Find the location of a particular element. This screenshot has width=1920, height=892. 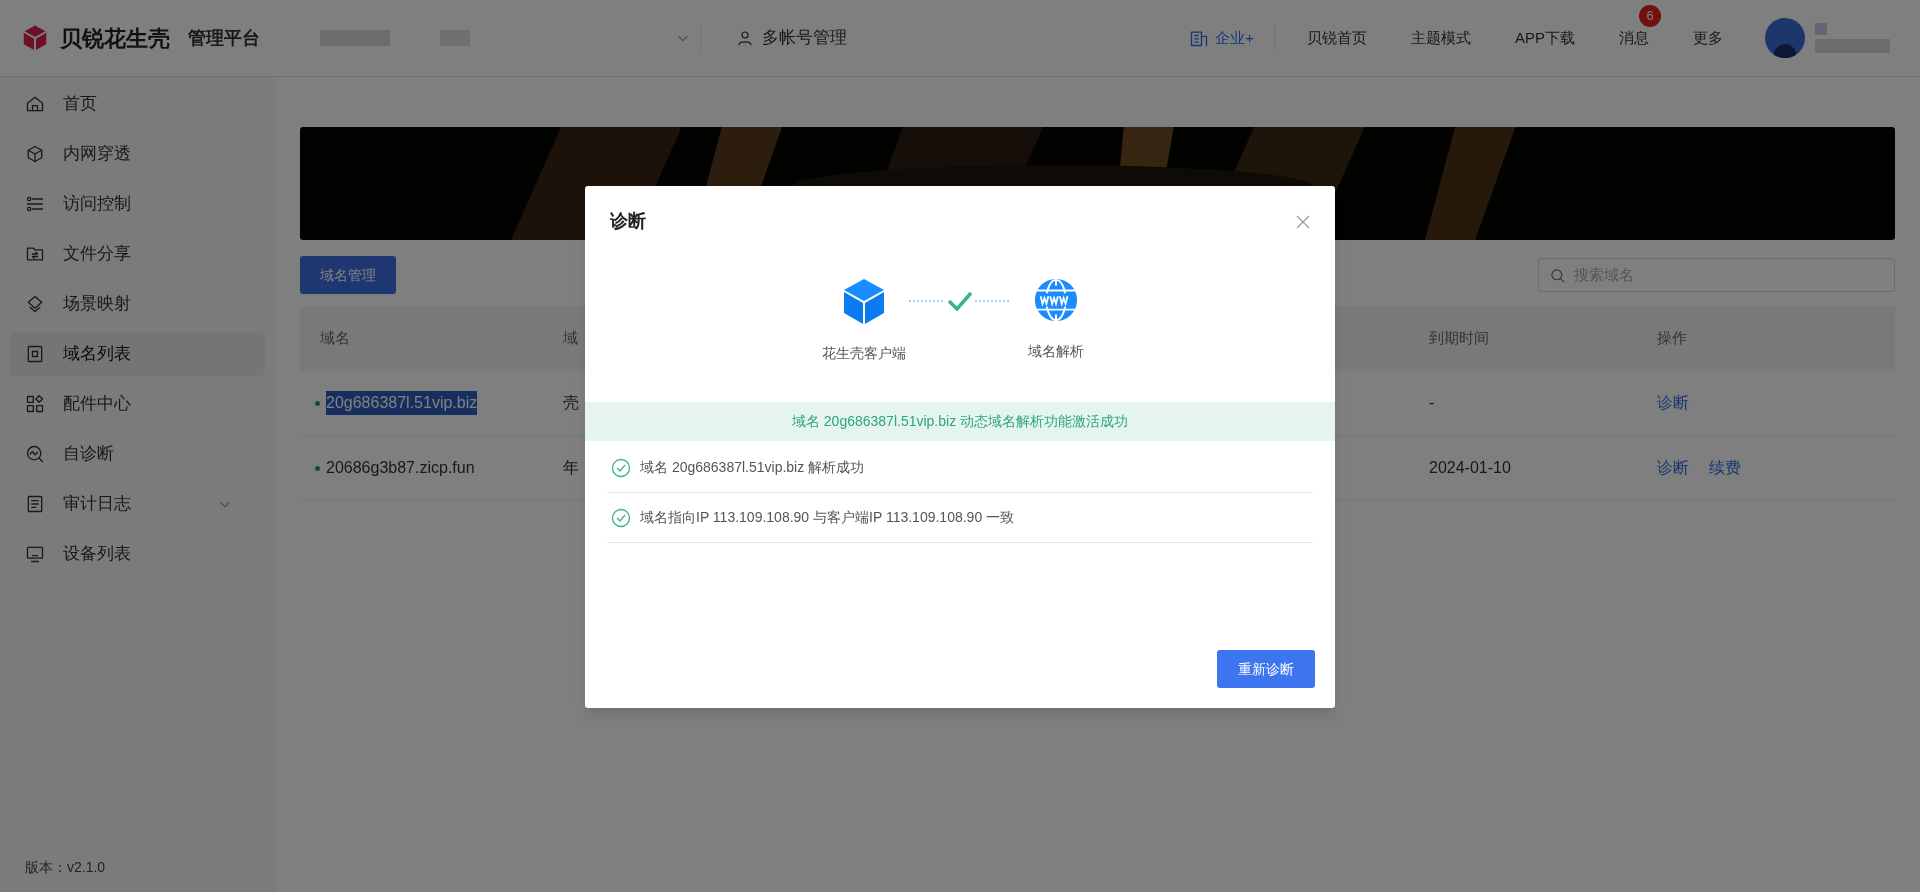

sidebar-item: 域名列表 is located at coordinates (137, 354).